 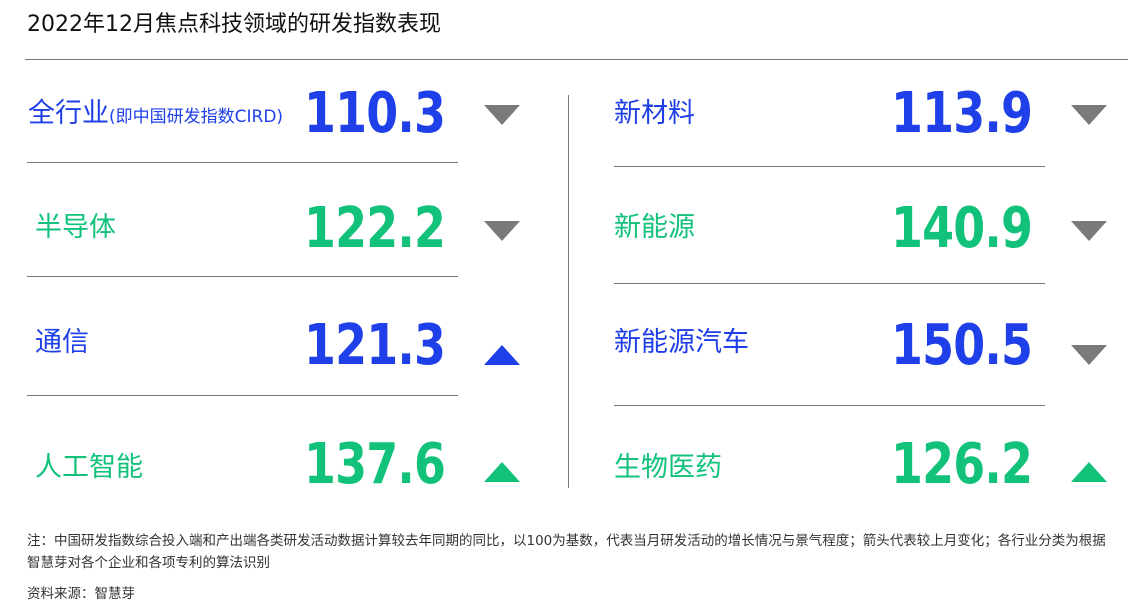 I want to click on index-value: 110.3, so click(x=375, y=113).